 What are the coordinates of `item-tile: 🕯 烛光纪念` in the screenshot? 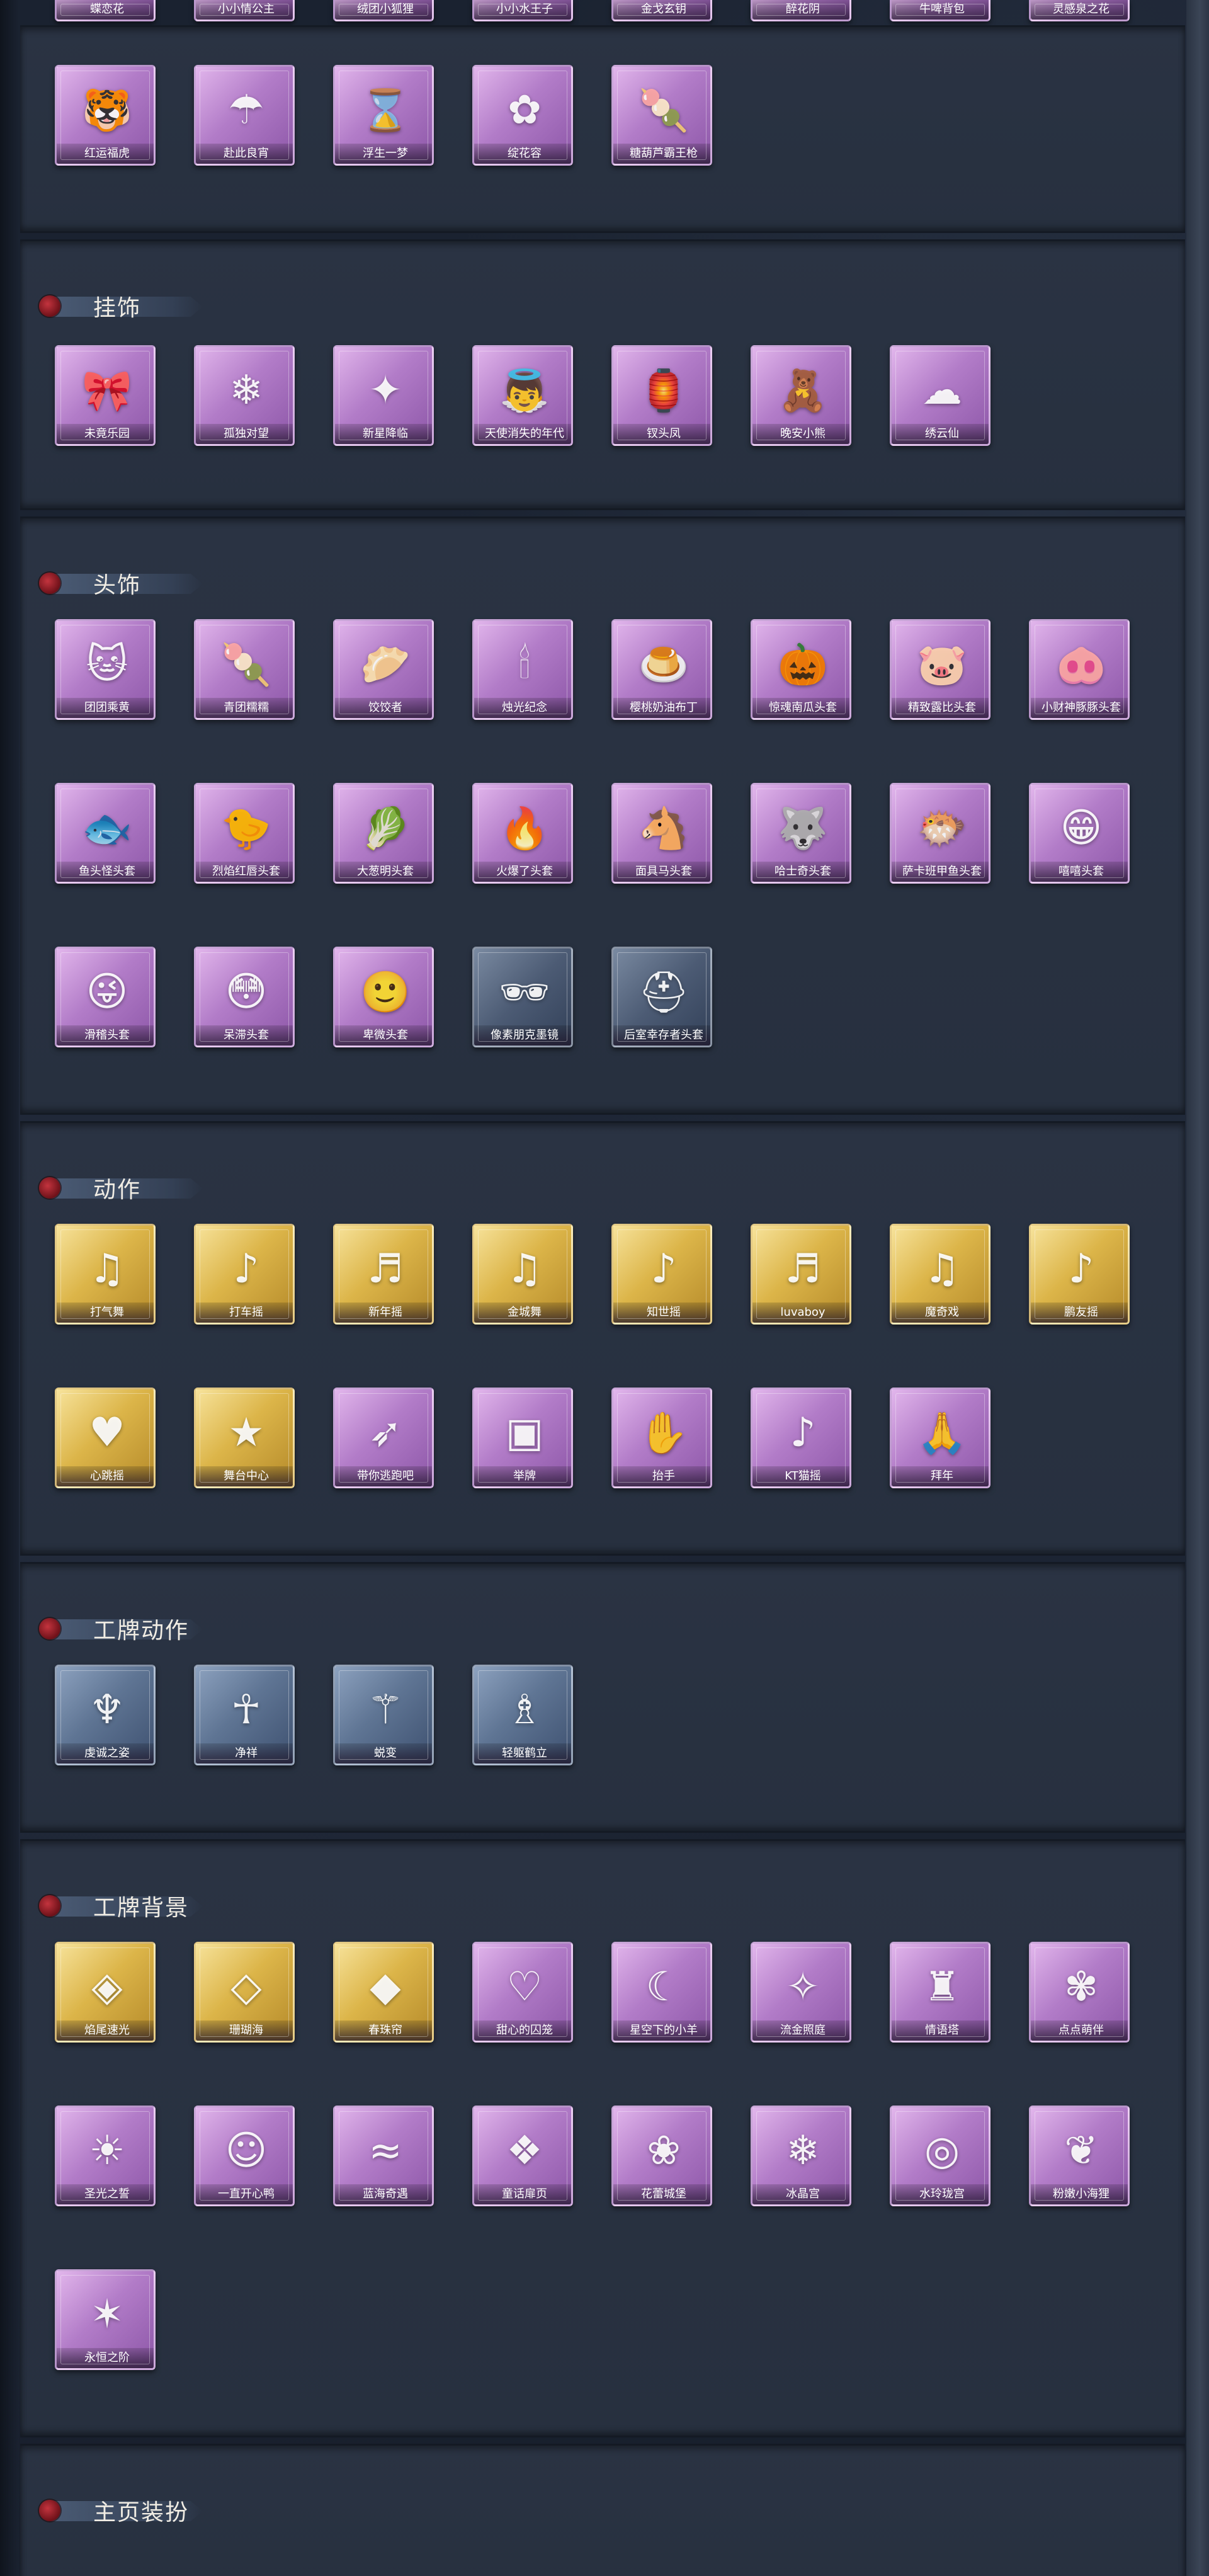 It's located at (522, 669).